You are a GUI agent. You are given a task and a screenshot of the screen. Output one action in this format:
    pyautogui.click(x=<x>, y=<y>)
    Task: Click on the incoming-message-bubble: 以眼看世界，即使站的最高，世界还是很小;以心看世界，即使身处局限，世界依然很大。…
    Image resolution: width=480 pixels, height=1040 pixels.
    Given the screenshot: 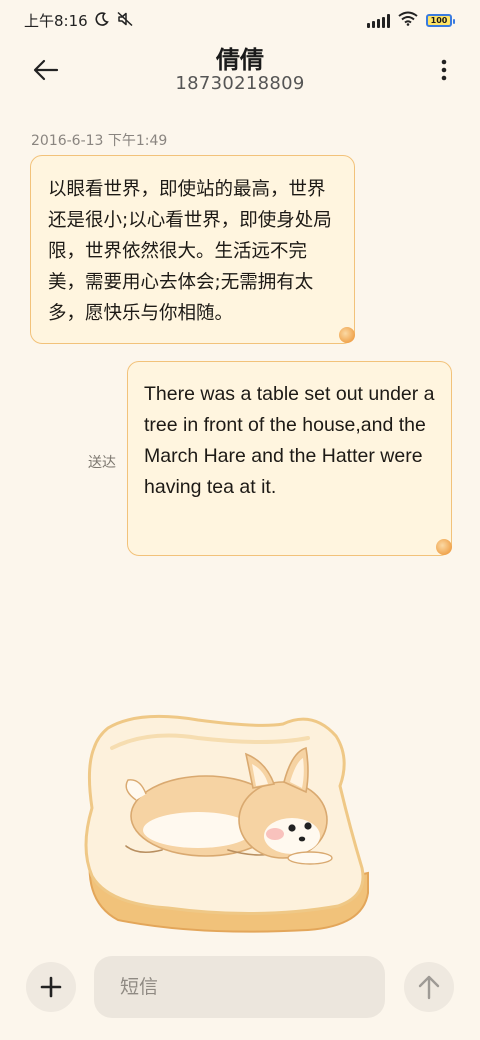 What is the action you would take?
    pyautogui.click(x=192, y=249)
    